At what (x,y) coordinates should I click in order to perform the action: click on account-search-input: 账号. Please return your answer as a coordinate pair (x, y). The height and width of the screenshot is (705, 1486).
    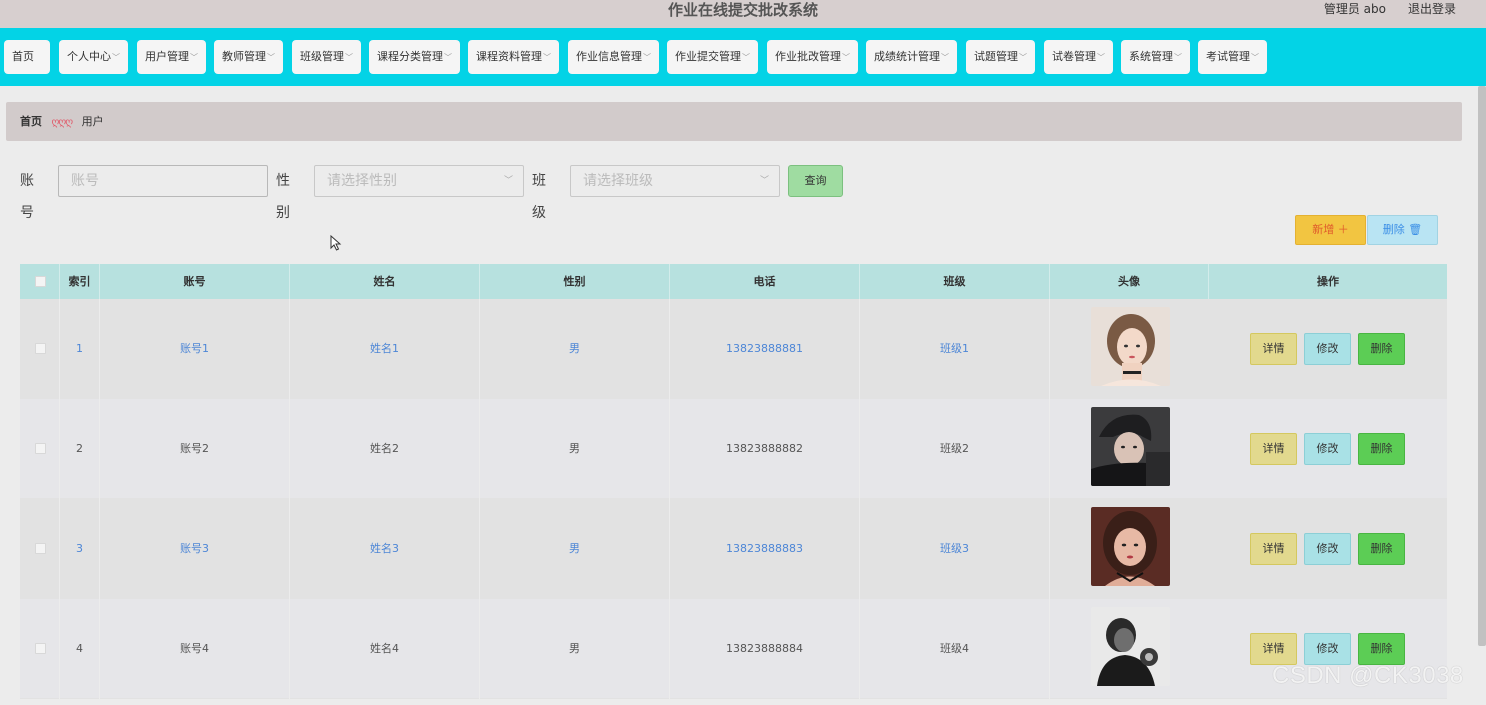
    Looking at the image, I should click on (163, 181).